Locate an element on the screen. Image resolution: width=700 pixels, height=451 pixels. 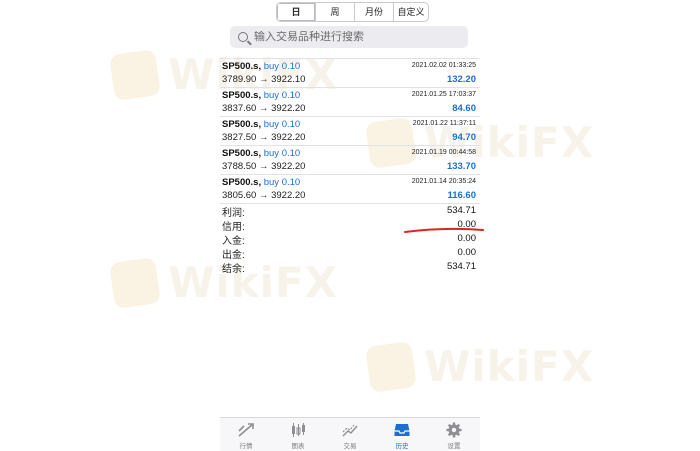
deal-prices: 3837.60 → 3922.20 is located at coordinates (264, 108).